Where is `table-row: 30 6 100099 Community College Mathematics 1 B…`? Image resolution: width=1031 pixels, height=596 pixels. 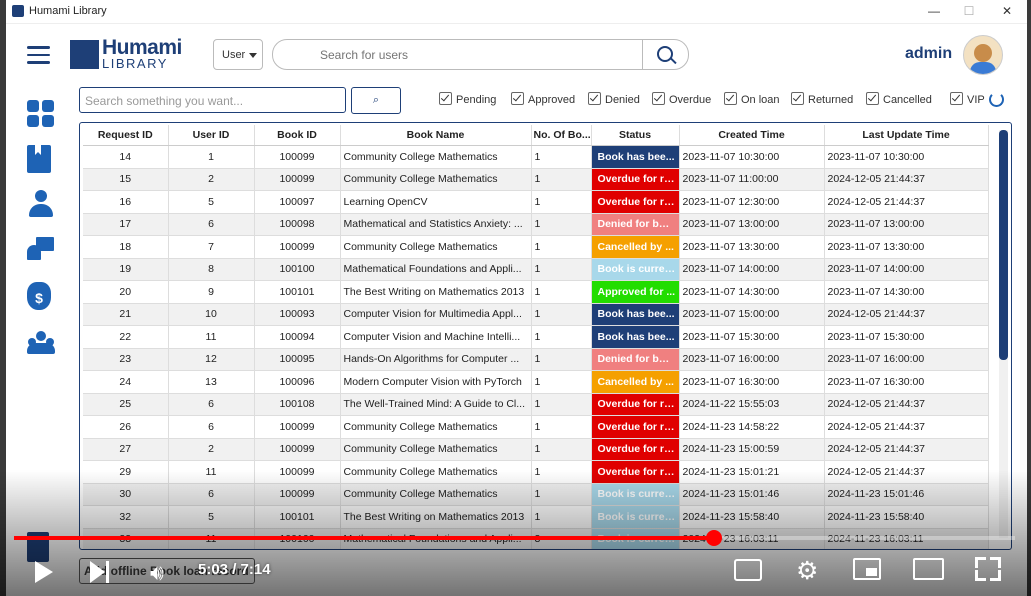 table-row: 30 6 100099 Community College Mathematics 1 B… is located at coordinates (536, 494).